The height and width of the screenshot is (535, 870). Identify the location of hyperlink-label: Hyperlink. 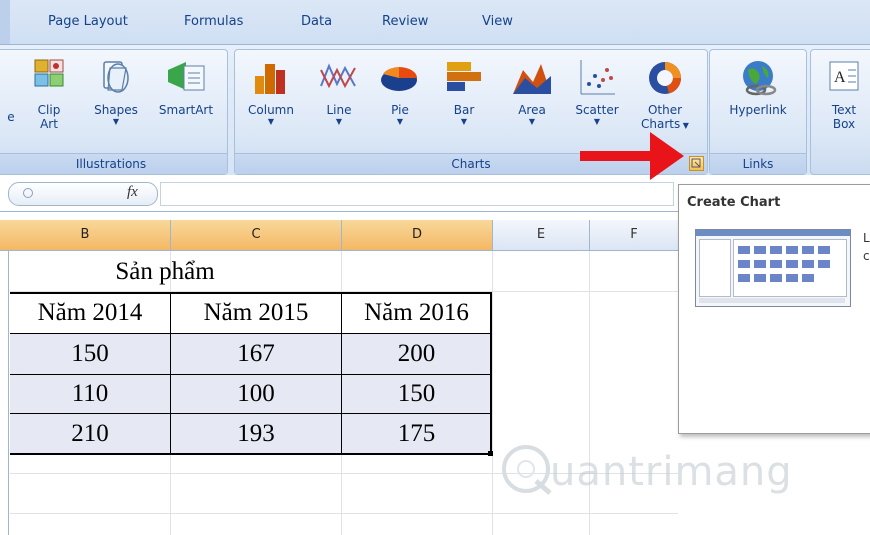
(758, 110).